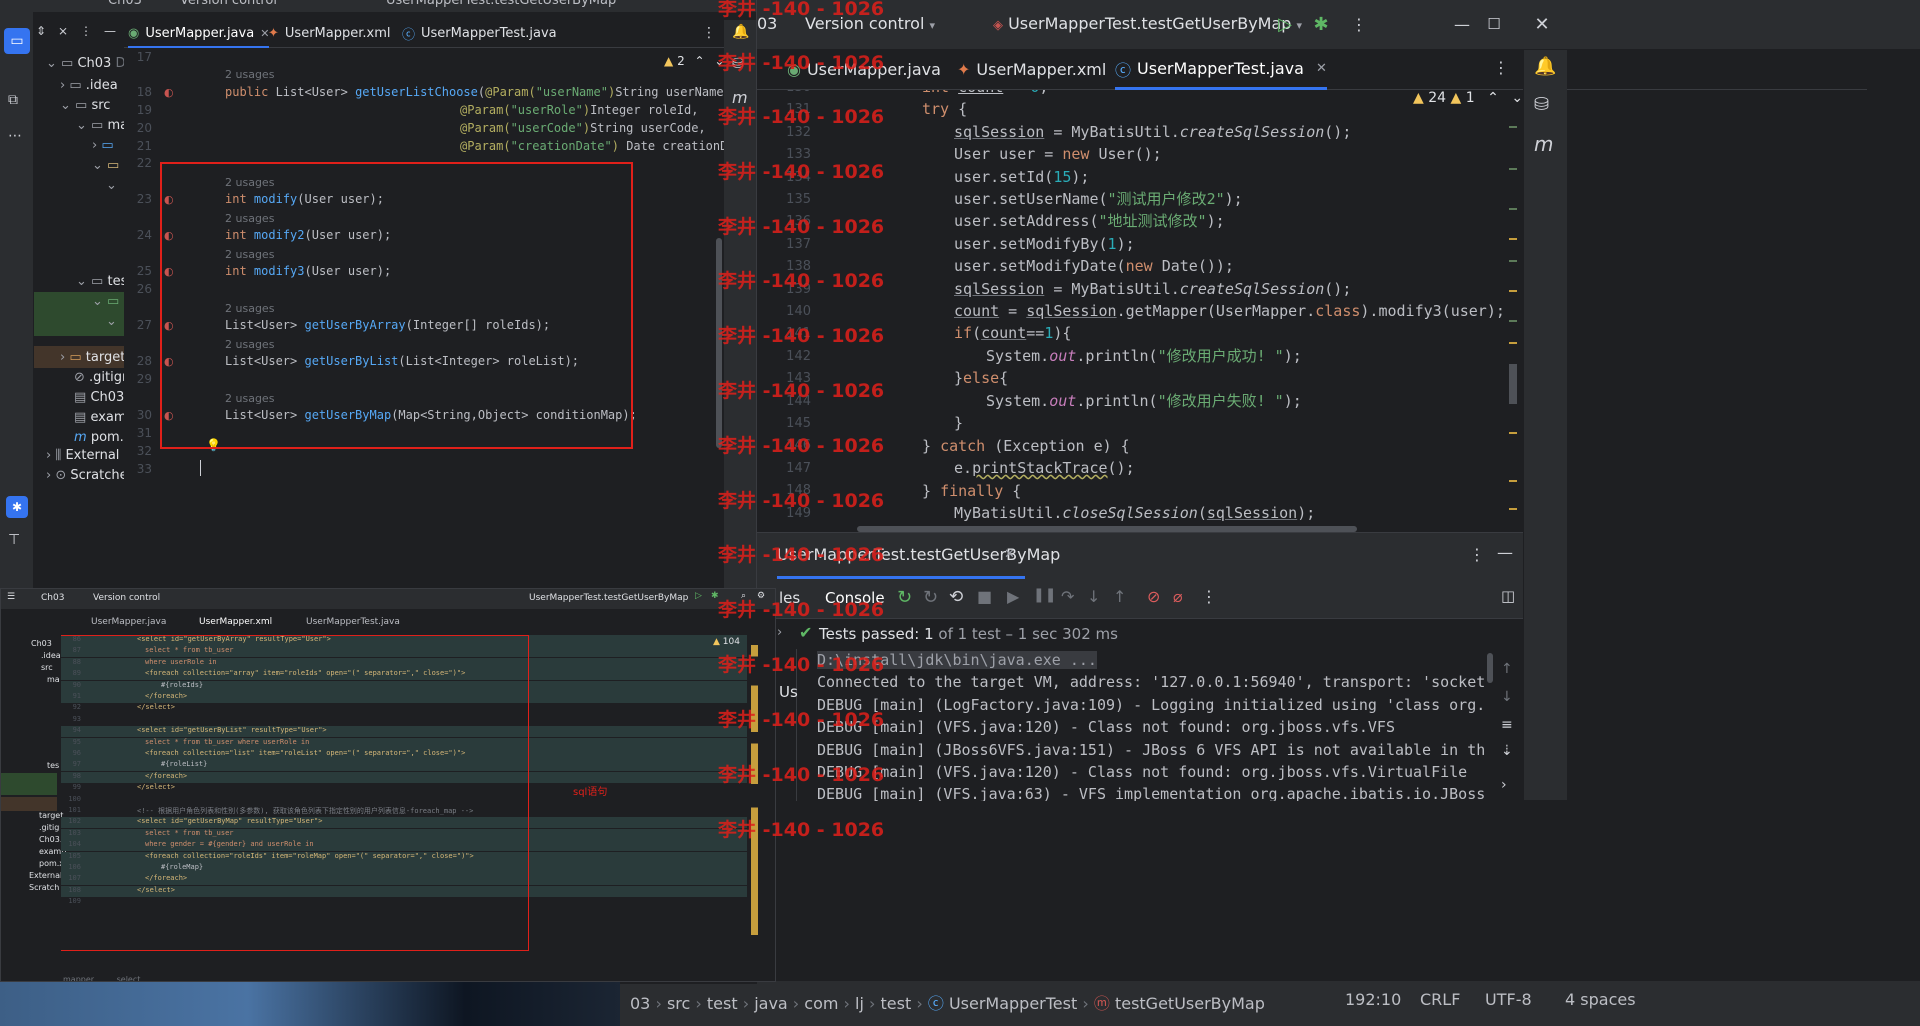 The height and width of the screenshot is (1026, 1920). I want to click on tree-item-test: tes, so click(53, 765).